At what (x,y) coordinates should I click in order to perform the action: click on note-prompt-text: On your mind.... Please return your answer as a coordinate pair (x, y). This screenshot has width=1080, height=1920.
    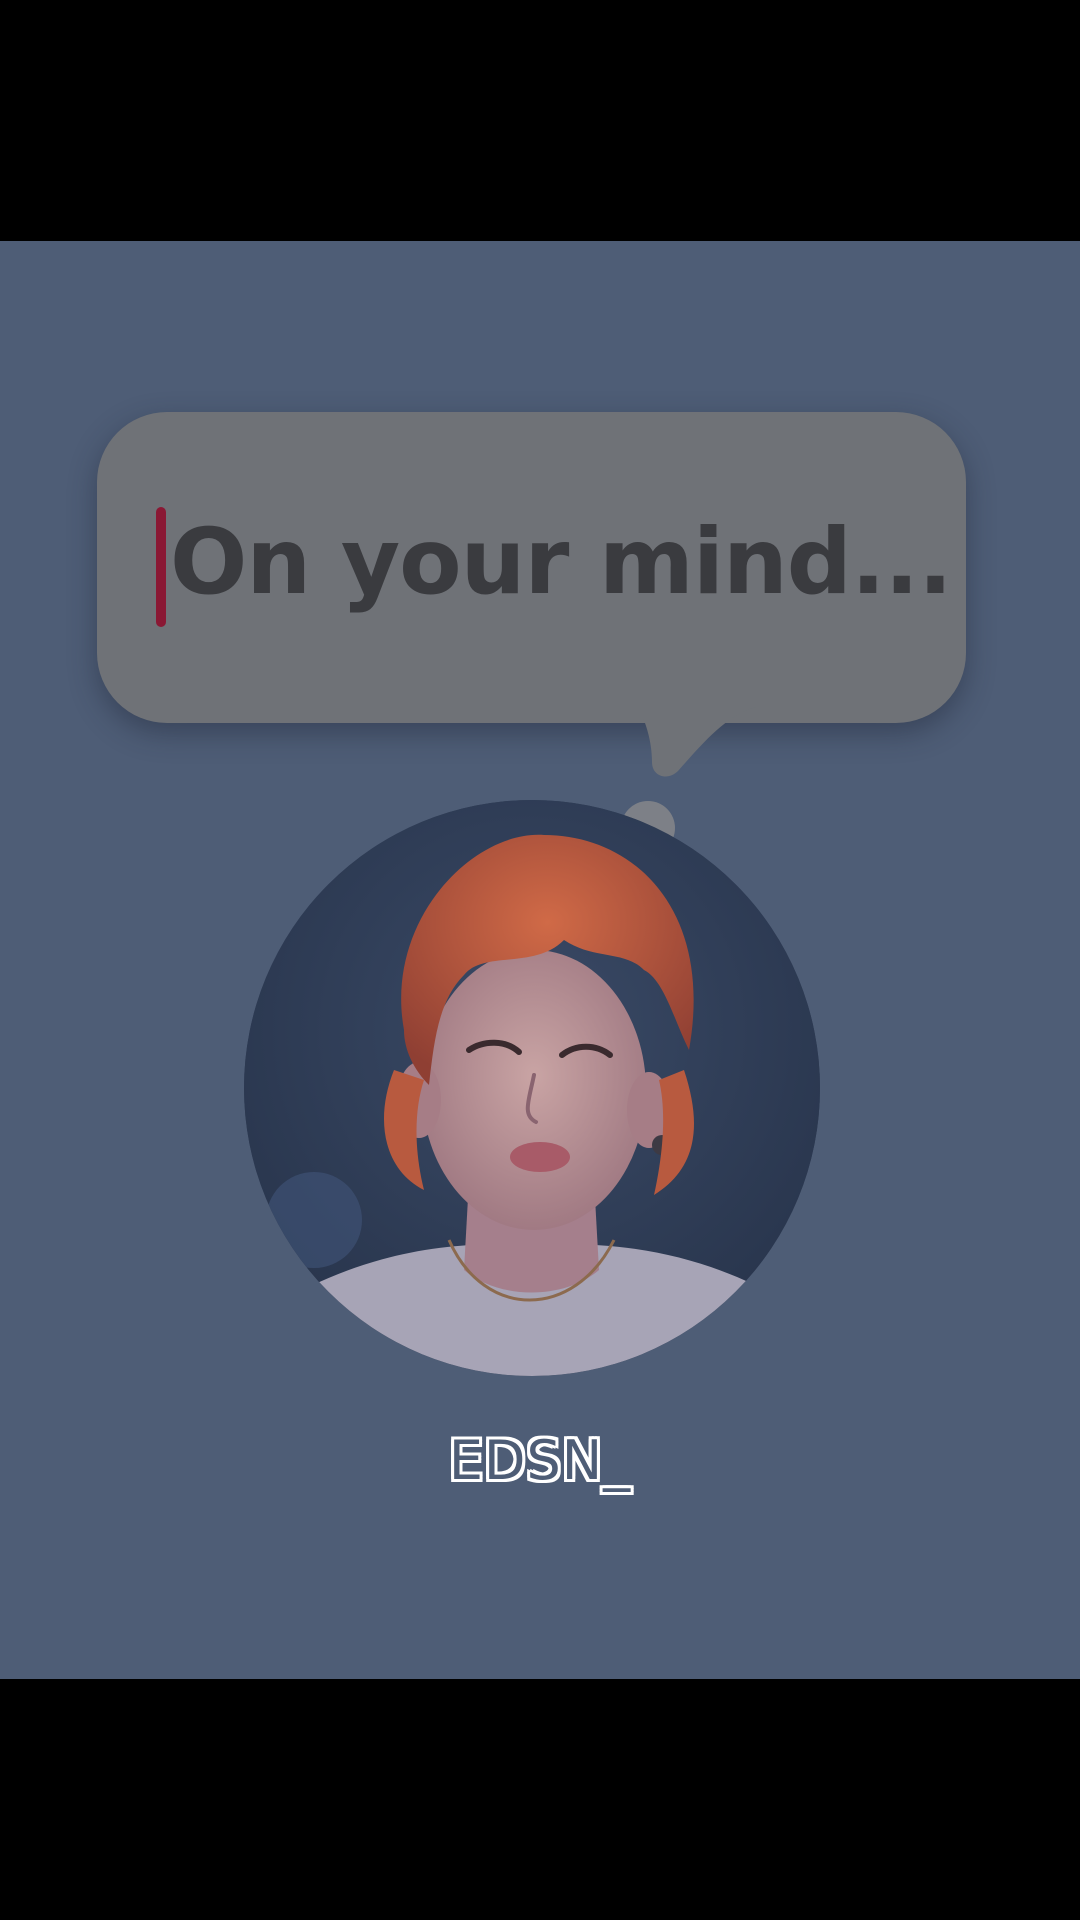
    Looking at the image, I should click on (561, 563).